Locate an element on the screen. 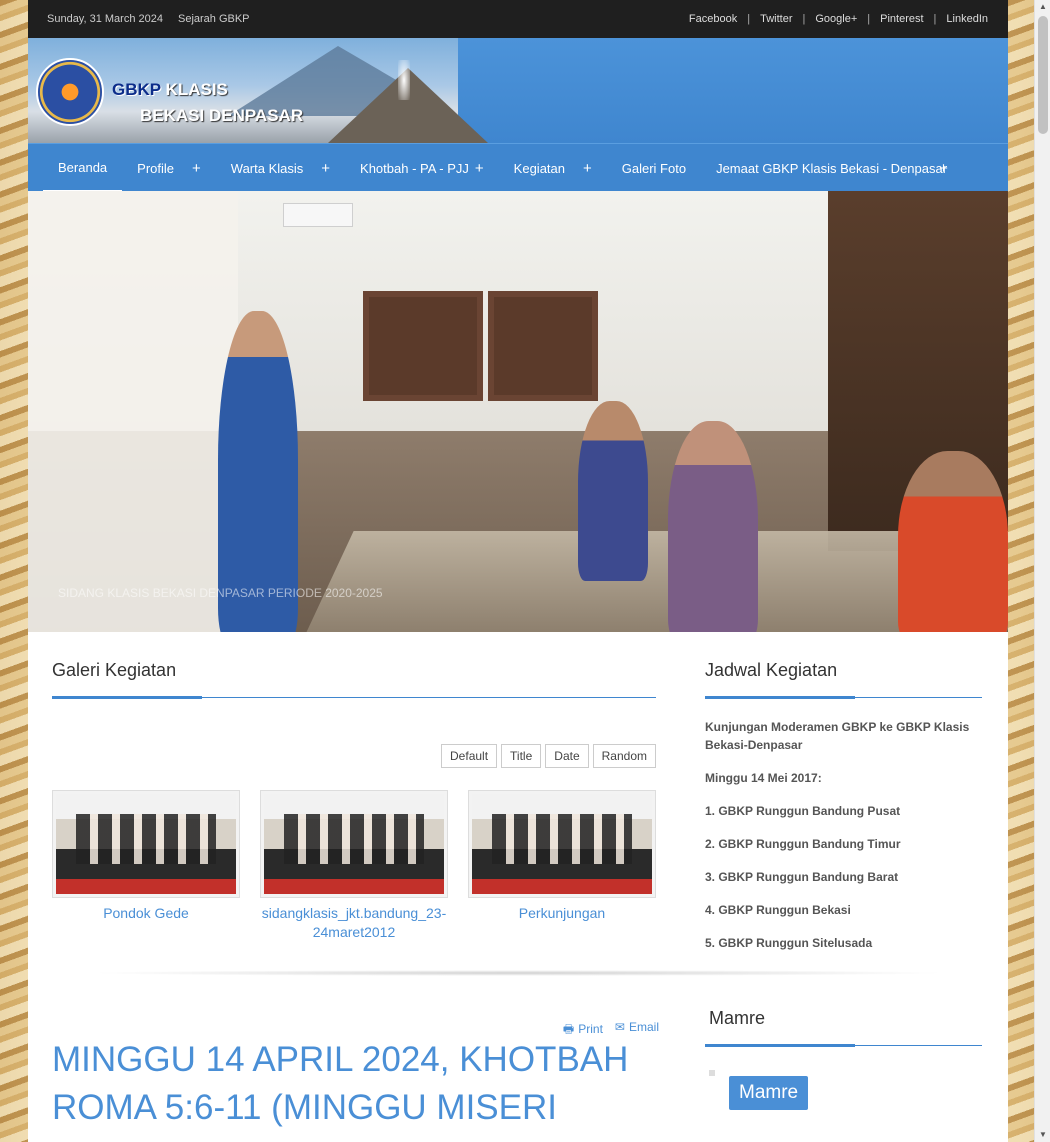 Image resolution: width=1050 pixels, height=1142 pixels. nav-item-khotbah: Khotbah - PA - PJJ + is located at coordinates (422, 168).